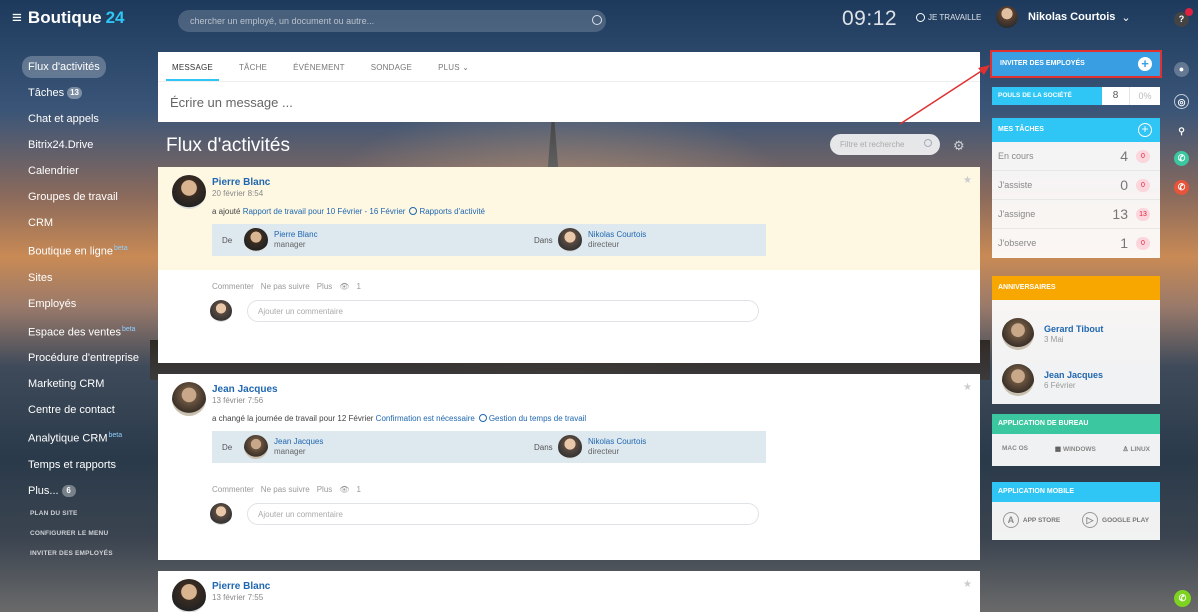  What do you see at coordinates (87, 331) in the screenshot?
I see `sidebar-item-sales-space: Espace des ventesbeta` at bounding box center [87, 331].